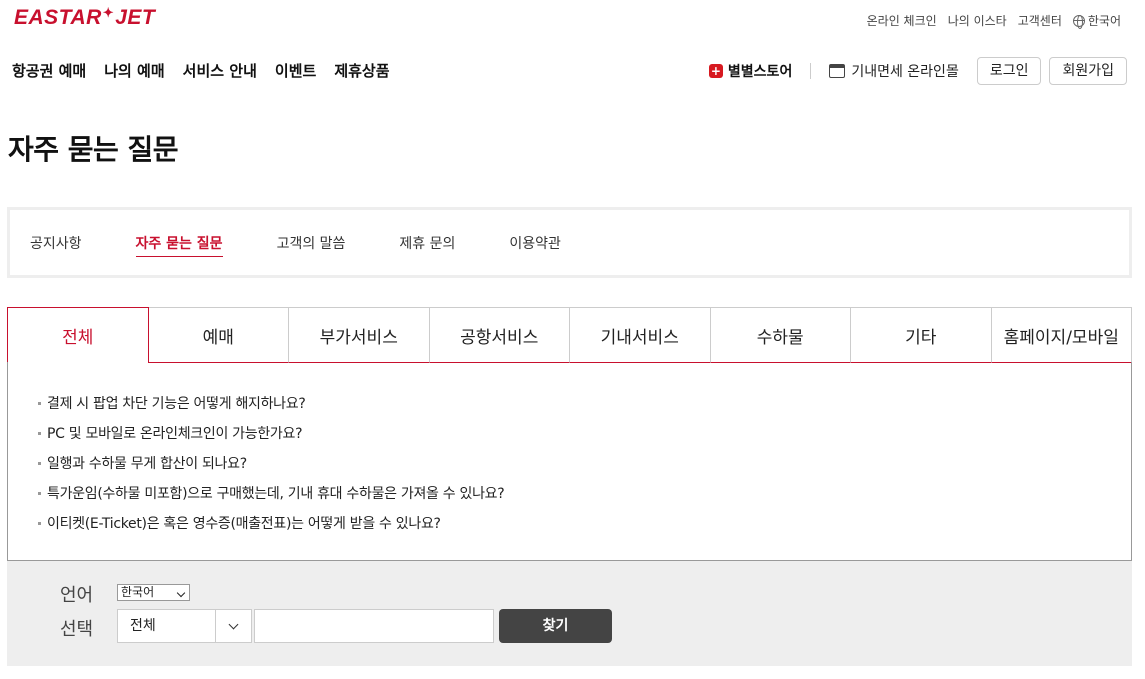  I want to click on nav-divider, so click(811, 71).